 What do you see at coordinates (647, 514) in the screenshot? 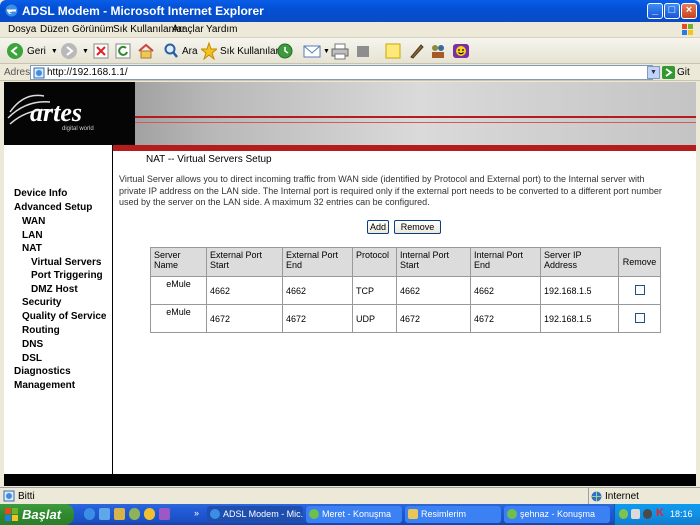
I see `app-tray-icon` at bounding box center [647, 514].